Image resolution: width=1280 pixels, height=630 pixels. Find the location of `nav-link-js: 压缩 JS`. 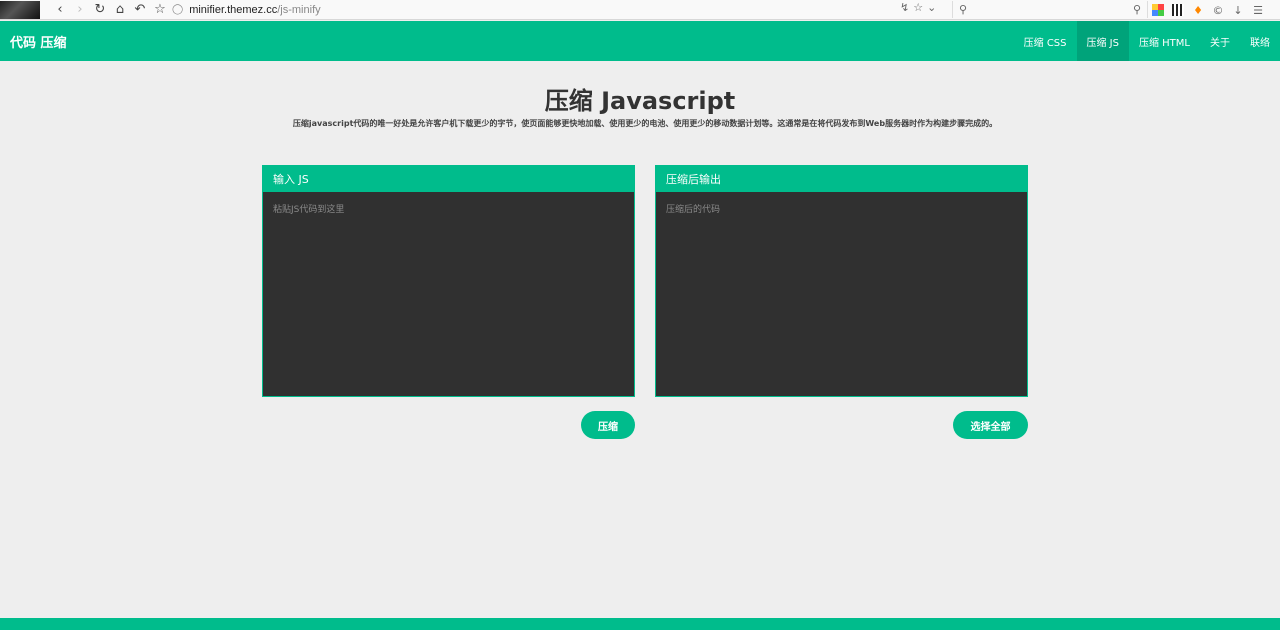

nav-link-js: 压缩 JS is located at coordinates (1102, 41).